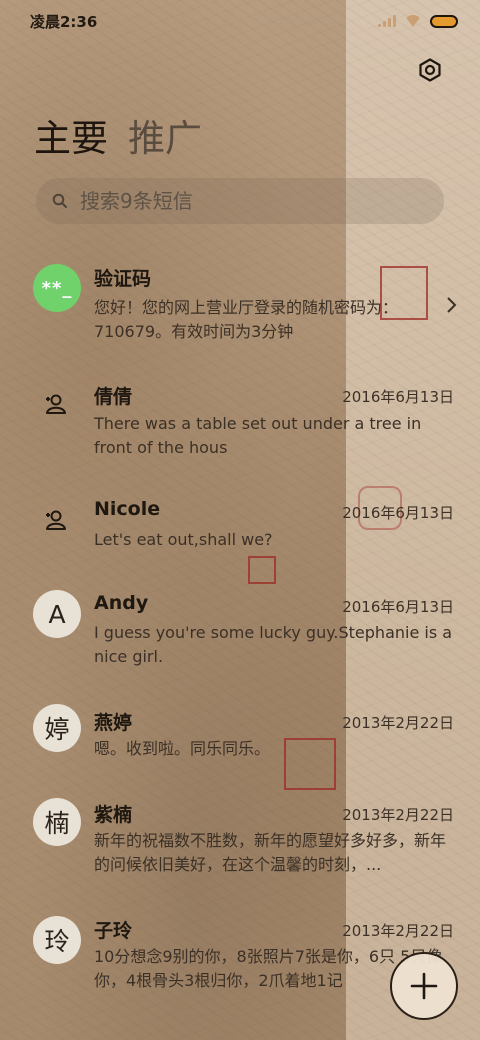 The image size is (480, 1040). What do you see at coordinates (113, 397) in the screenshot?
I see `conversation-name: 倩倩` at bounding box center [113, 397].